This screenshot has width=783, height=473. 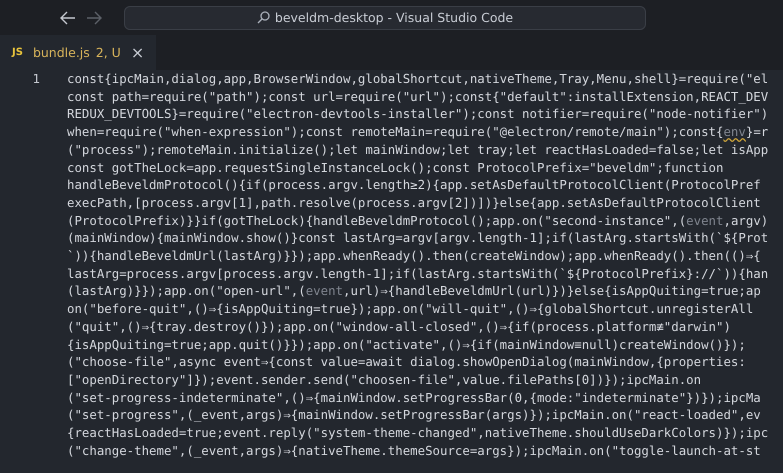 What do you see at coordinates (414, 415) in the screenshot?
I see `code-line: ("set-progress",(_event,args)⇒{mainWindow.setProgressBar(args)});ipcMain.on("react-loaded",ev` at bounding box center [414, 415].